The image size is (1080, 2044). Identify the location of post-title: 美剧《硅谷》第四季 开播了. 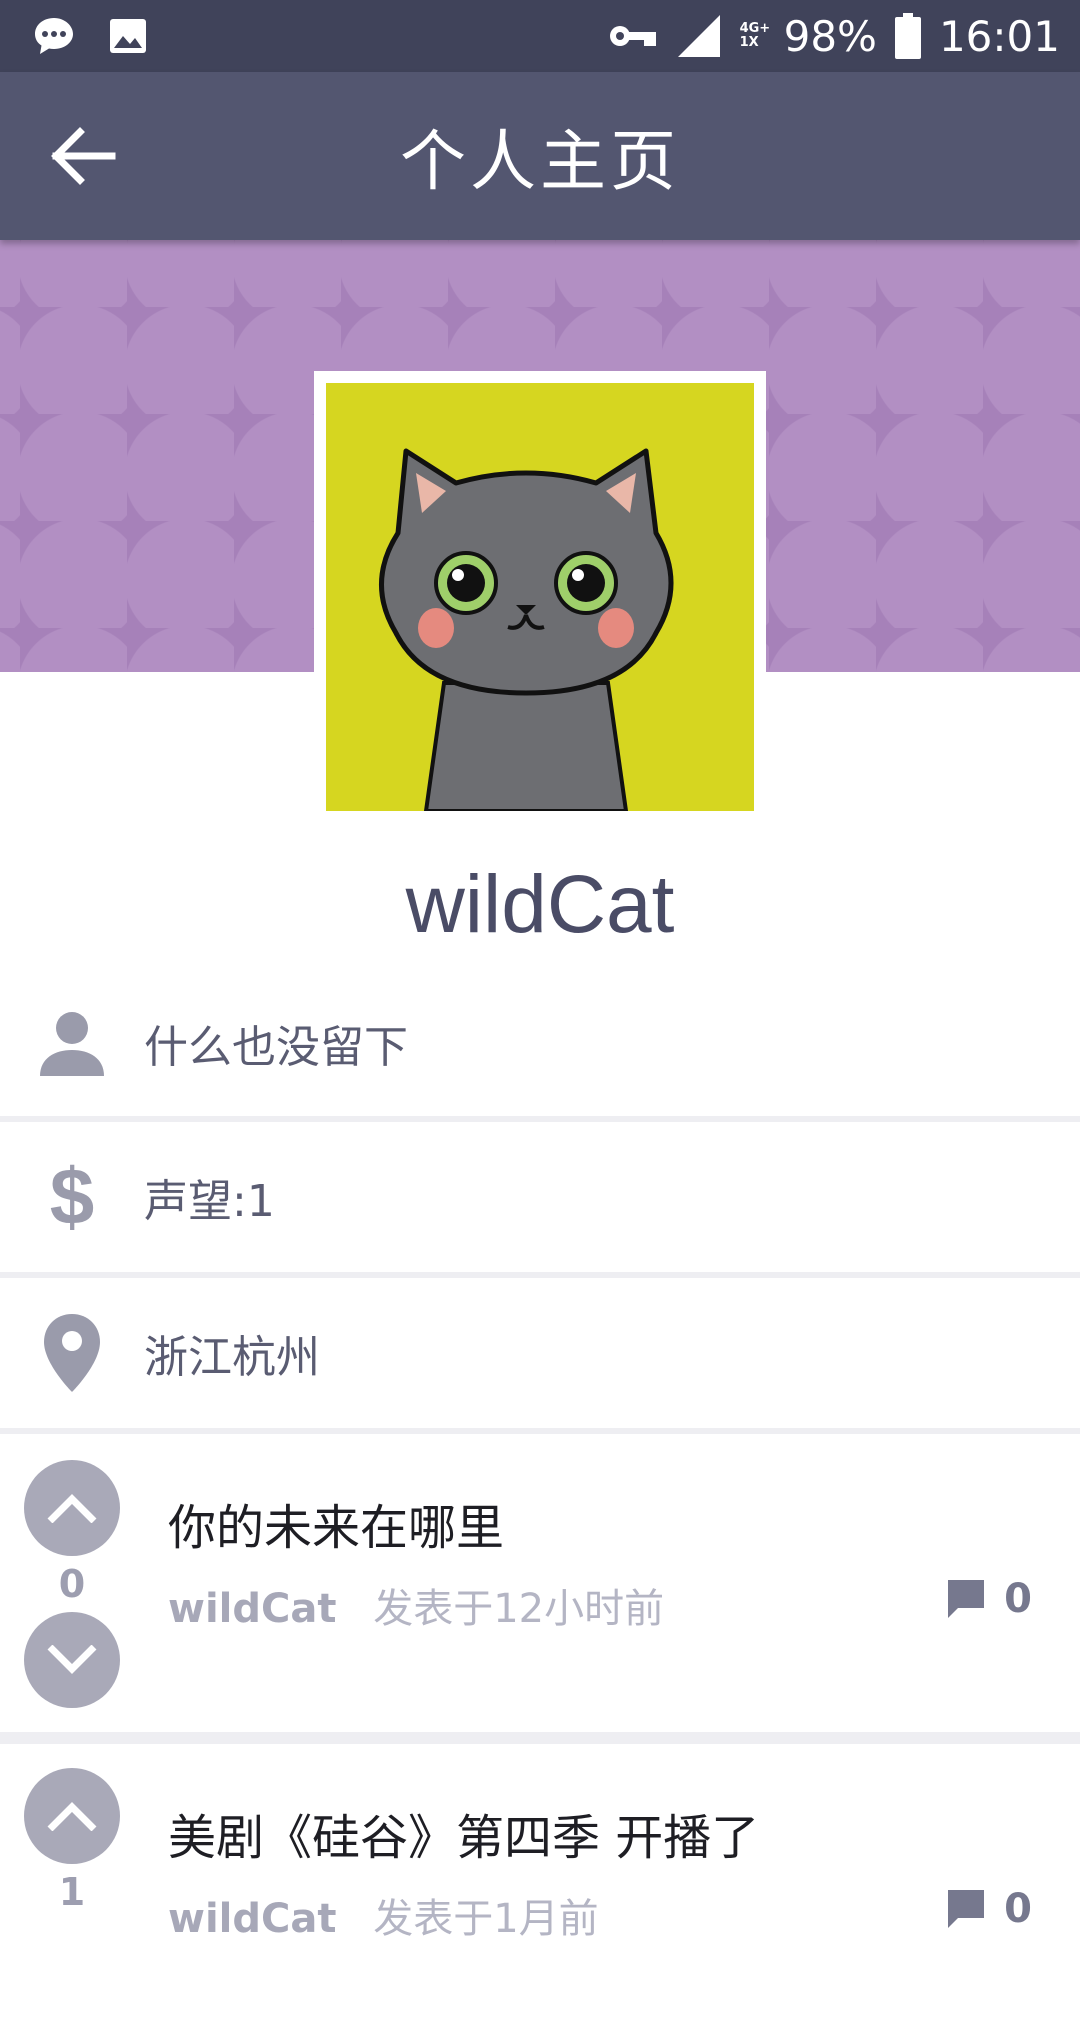
(463, 1833).